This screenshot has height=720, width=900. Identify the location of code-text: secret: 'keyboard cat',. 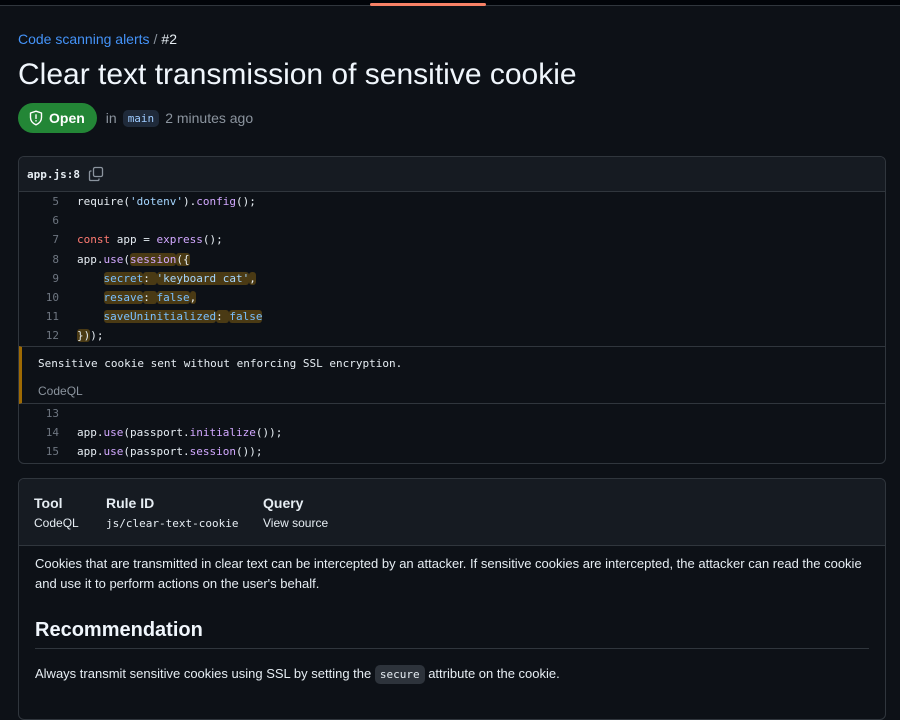
(179, 278).